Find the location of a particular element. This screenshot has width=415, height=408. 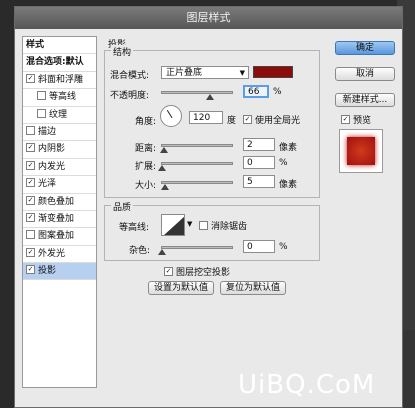

blend-mode-label: 混合模式: is located at coordinates (130, 76).